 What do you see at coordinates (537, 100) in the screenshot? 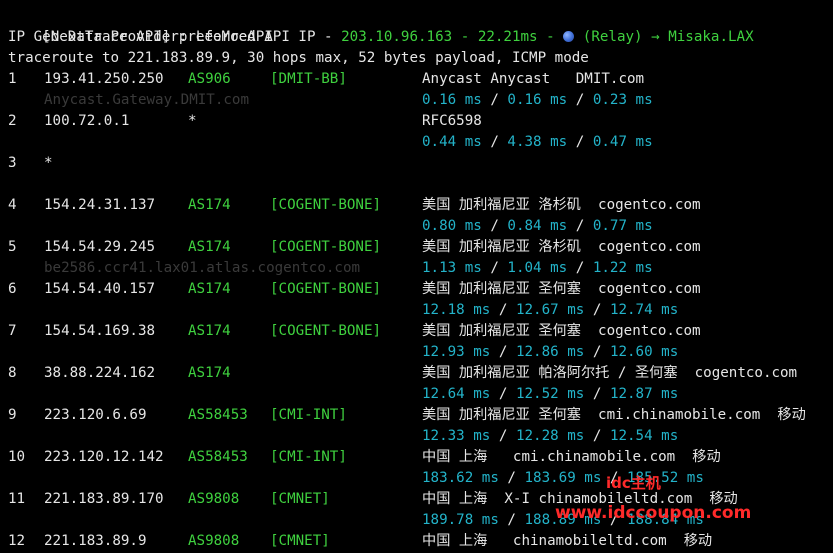
I see `hop-times: 0.16 ms / 0.16 ms / 0.23 ms` at bounding box center [537, 100].